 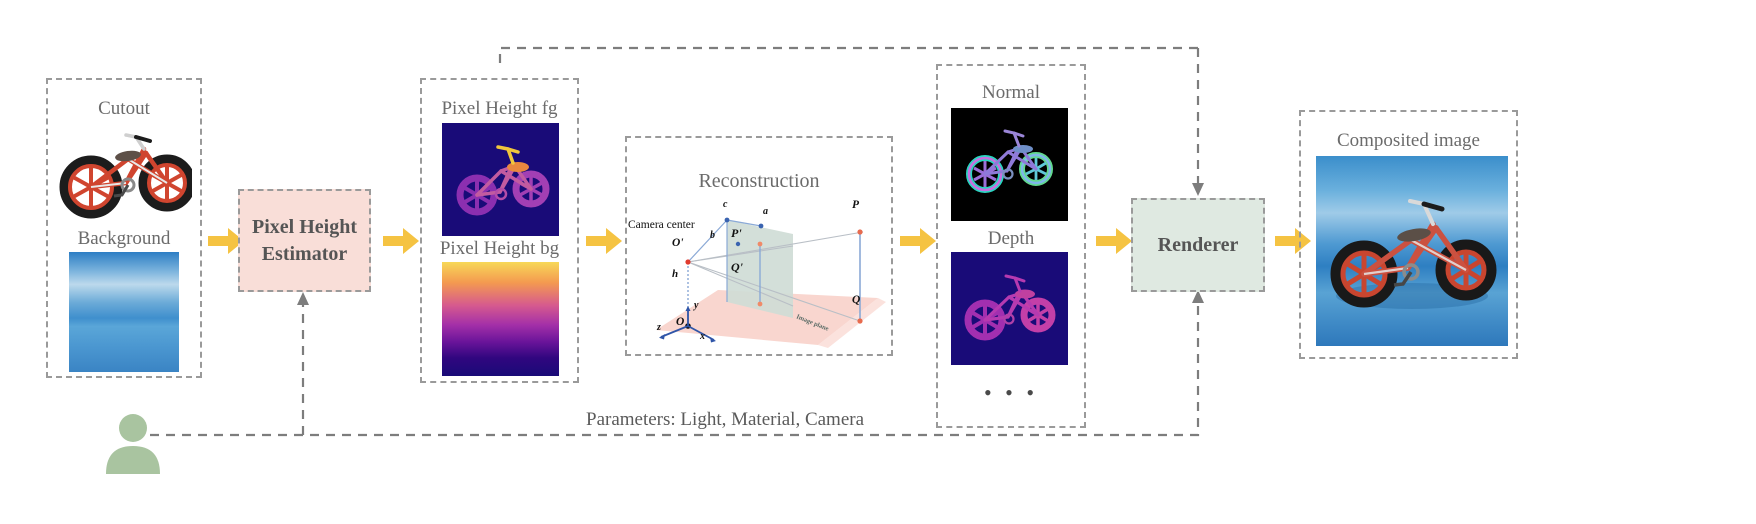 I want to click on background-label: Background, so click(x=124, y=238).